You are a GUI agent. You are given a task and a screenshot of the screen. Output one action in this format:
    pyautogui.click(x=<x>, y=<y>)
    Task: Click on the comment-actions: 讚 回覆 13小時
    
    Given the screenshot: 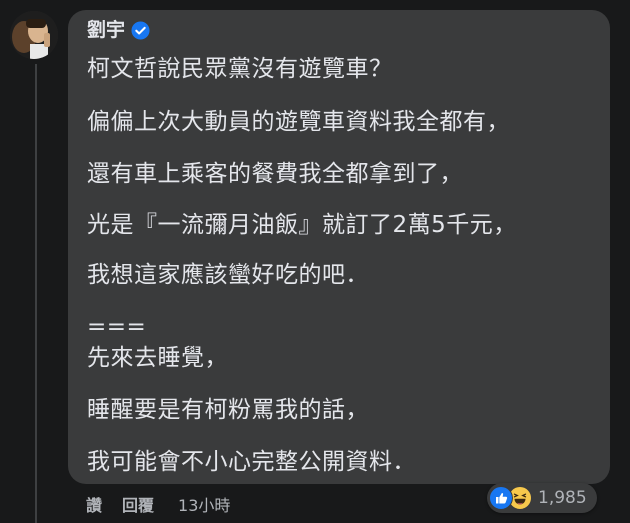 What is the action you would take?
    pyautogui.click(x=158, y=506)
    